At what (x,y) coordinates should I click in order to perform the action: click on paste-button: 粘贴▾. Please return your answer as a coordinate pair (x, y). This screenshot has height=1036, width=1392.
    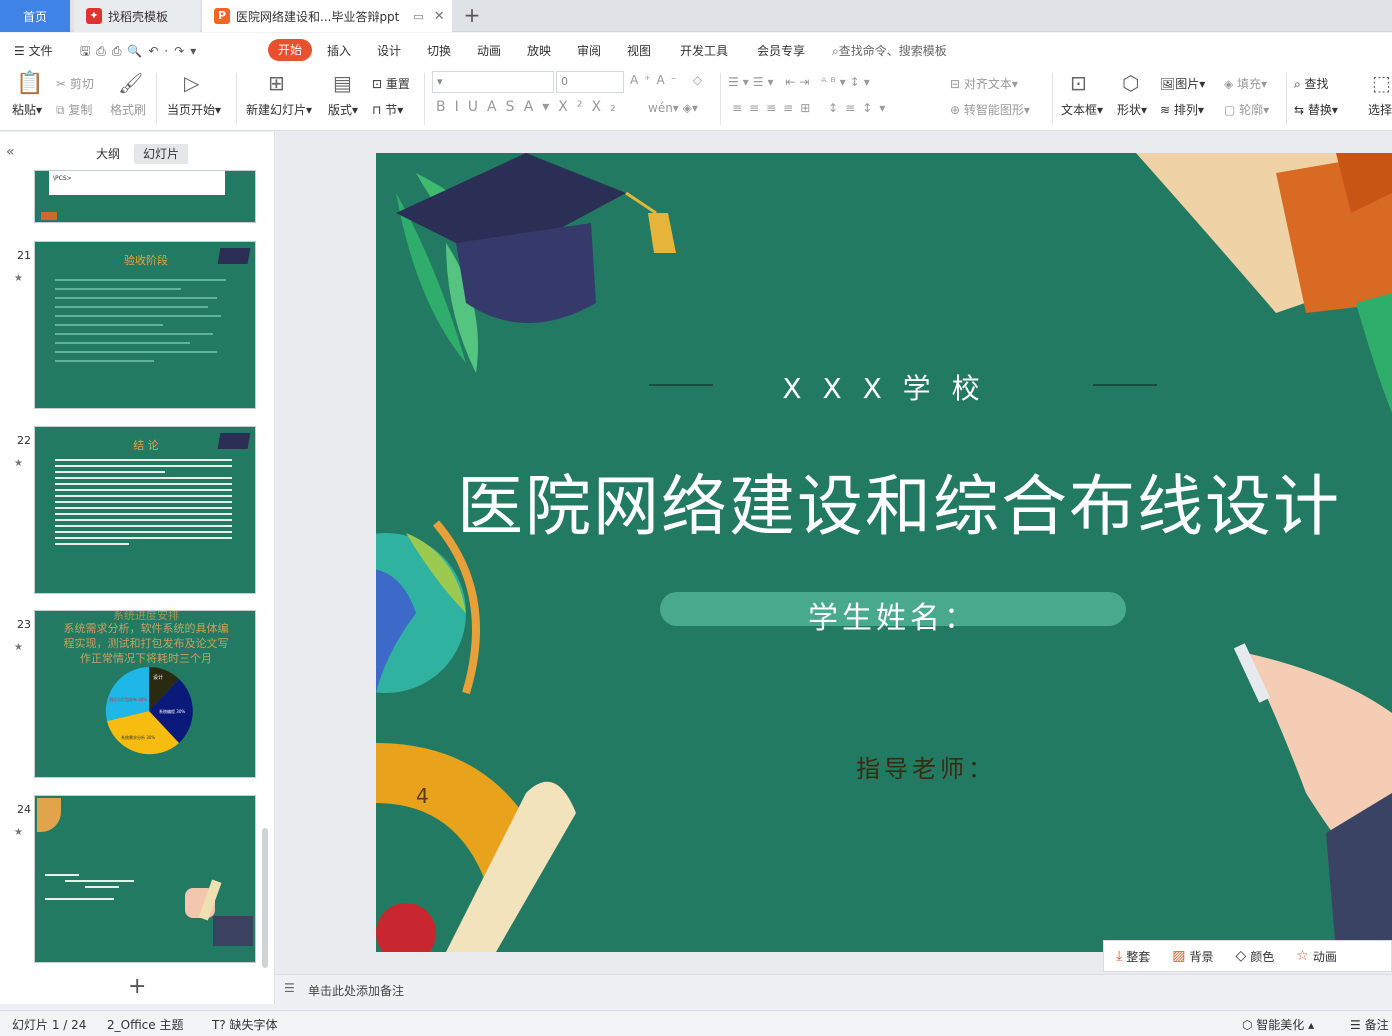
    Looking at the image, I should click on (27, 109).